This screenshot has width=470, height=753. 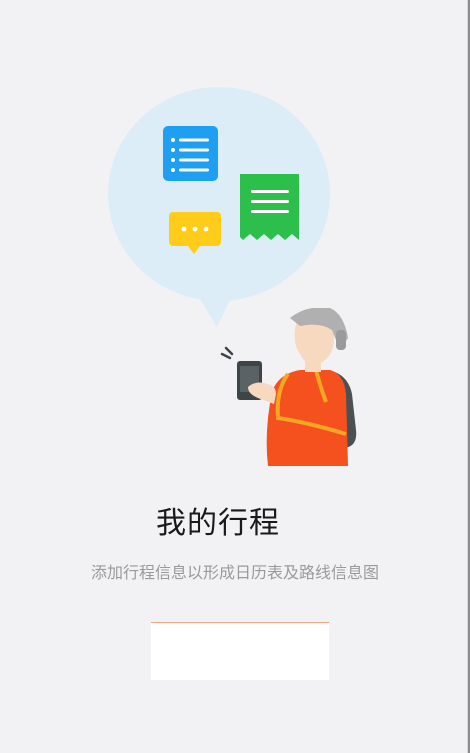 What do you see at coordinates (234, 572) in the screenshot?
I see `page-subtitle: 添加行程信息以形成日历表及路线信息图` at bounding box center [234, 572].